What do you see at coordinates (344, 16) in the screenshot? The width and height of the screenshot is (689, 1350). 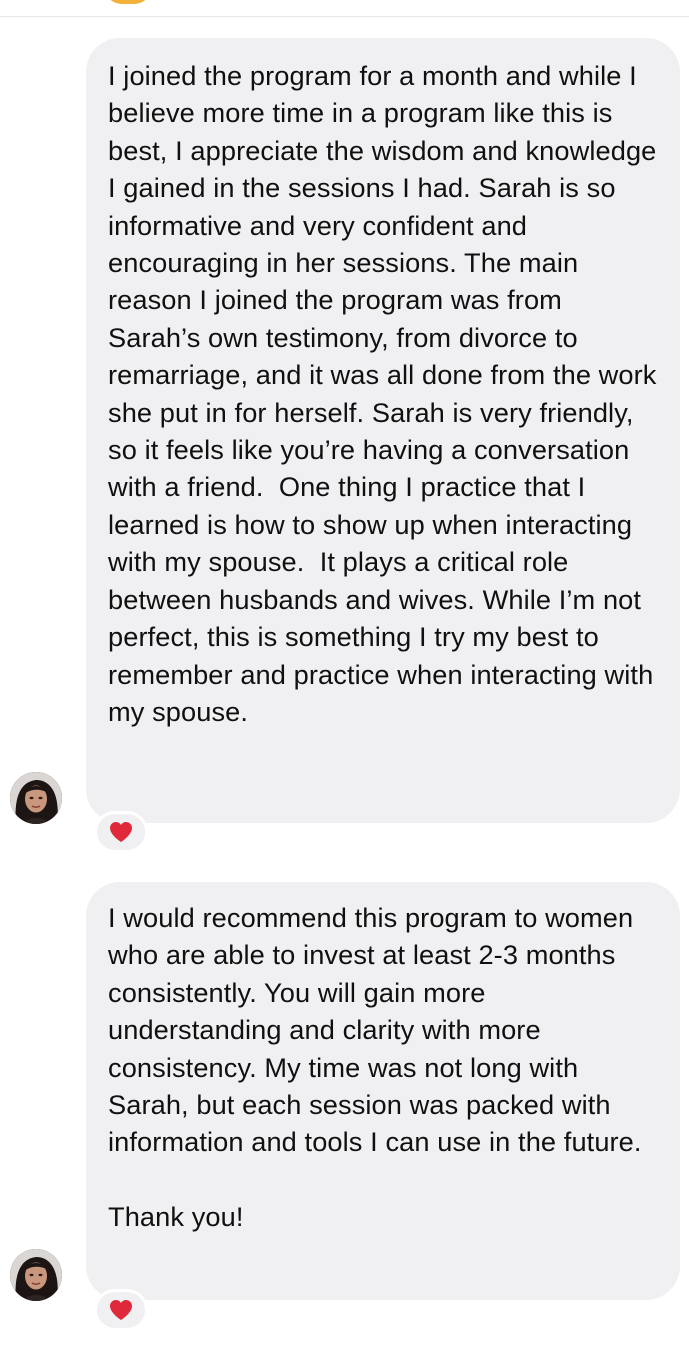 I see `top-divider` at bounding box center [344, 16].